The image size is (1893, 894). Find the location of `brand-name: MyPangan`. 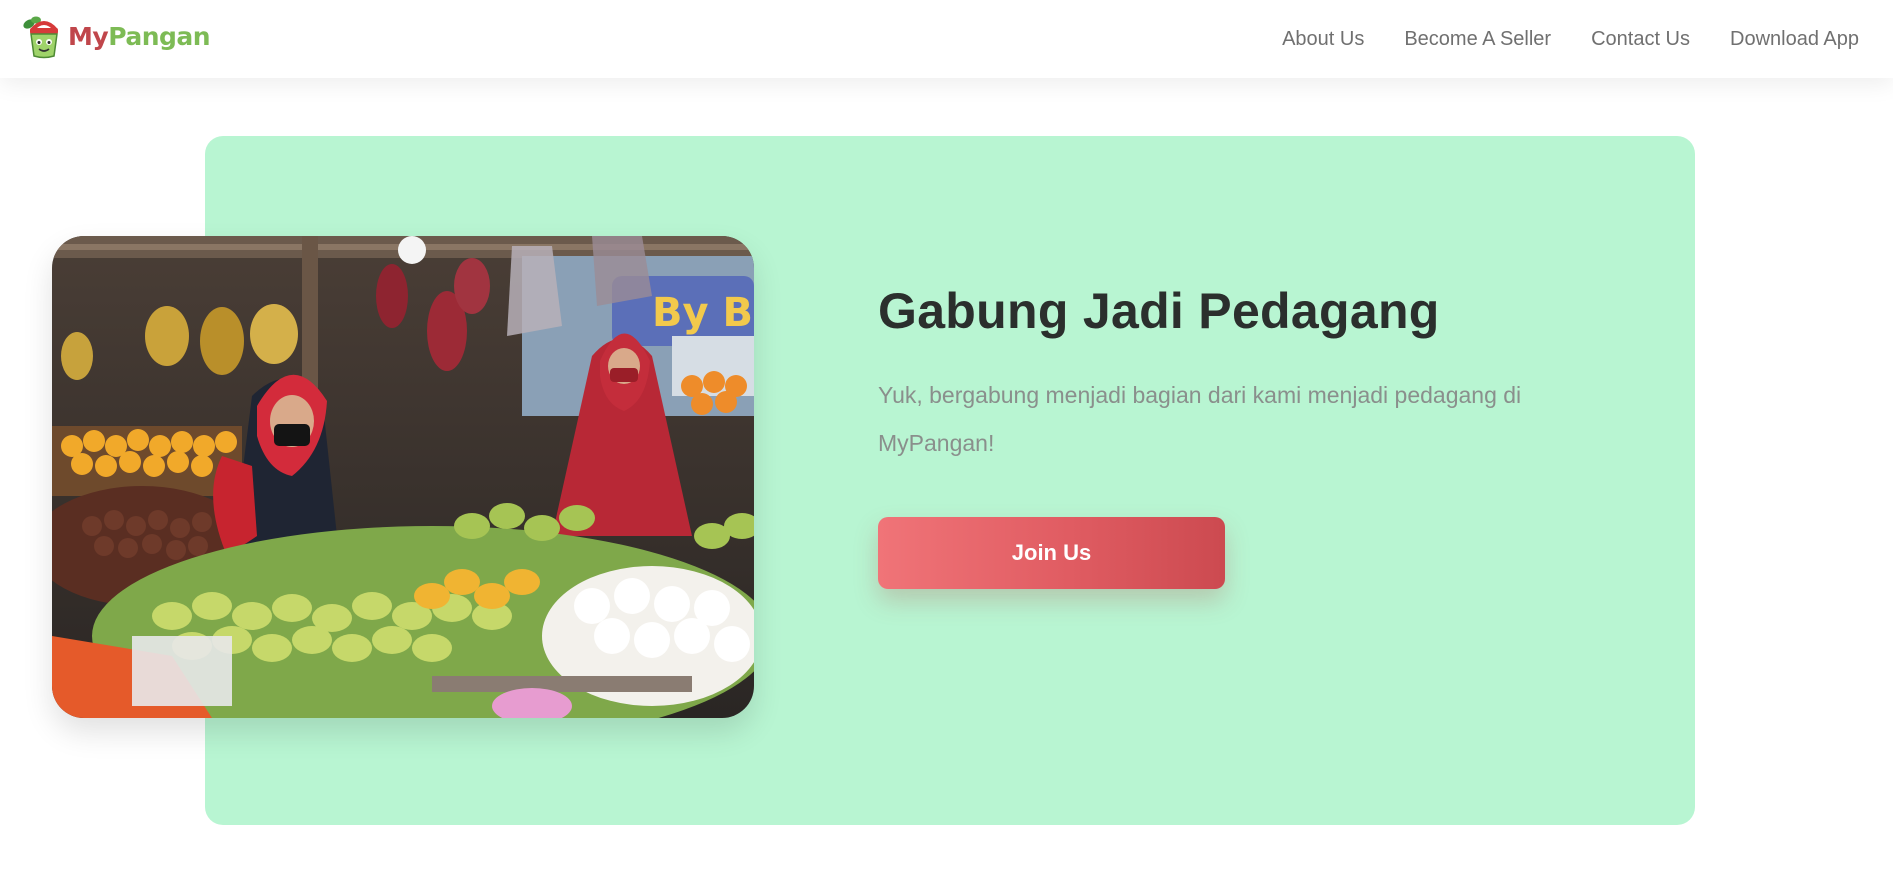

brand-name: MyPangan is located at coordinates (139, 37).